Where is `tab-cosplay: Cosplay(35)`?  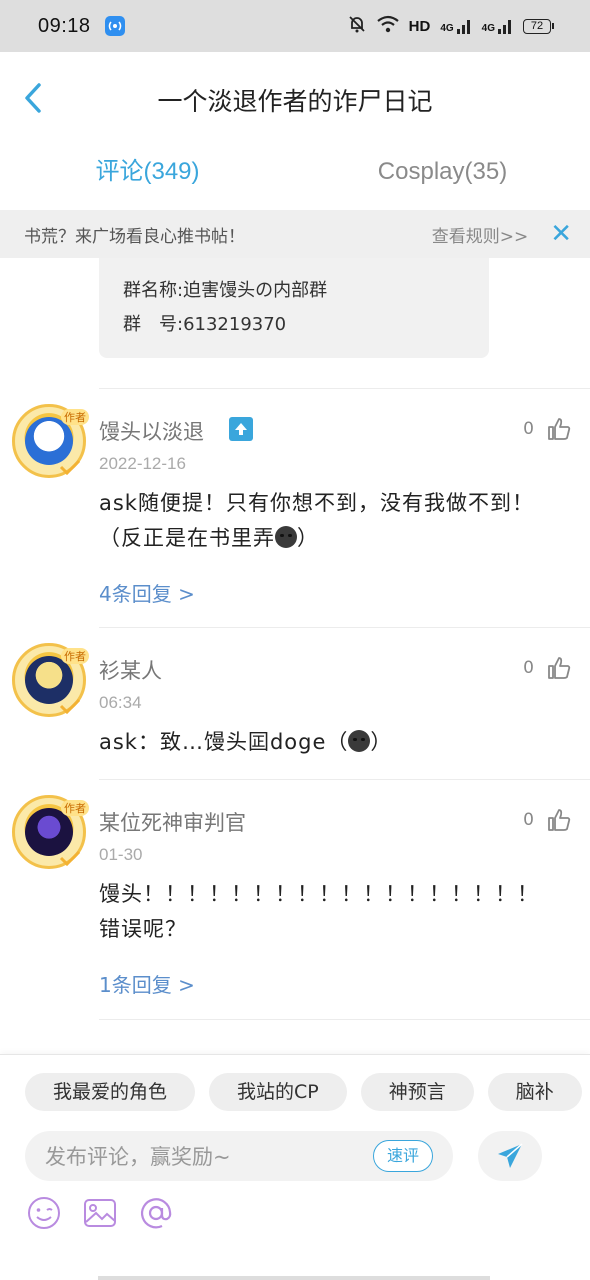
tab-cosplay: Cosplay(35) is located at coordinates (442, 177).